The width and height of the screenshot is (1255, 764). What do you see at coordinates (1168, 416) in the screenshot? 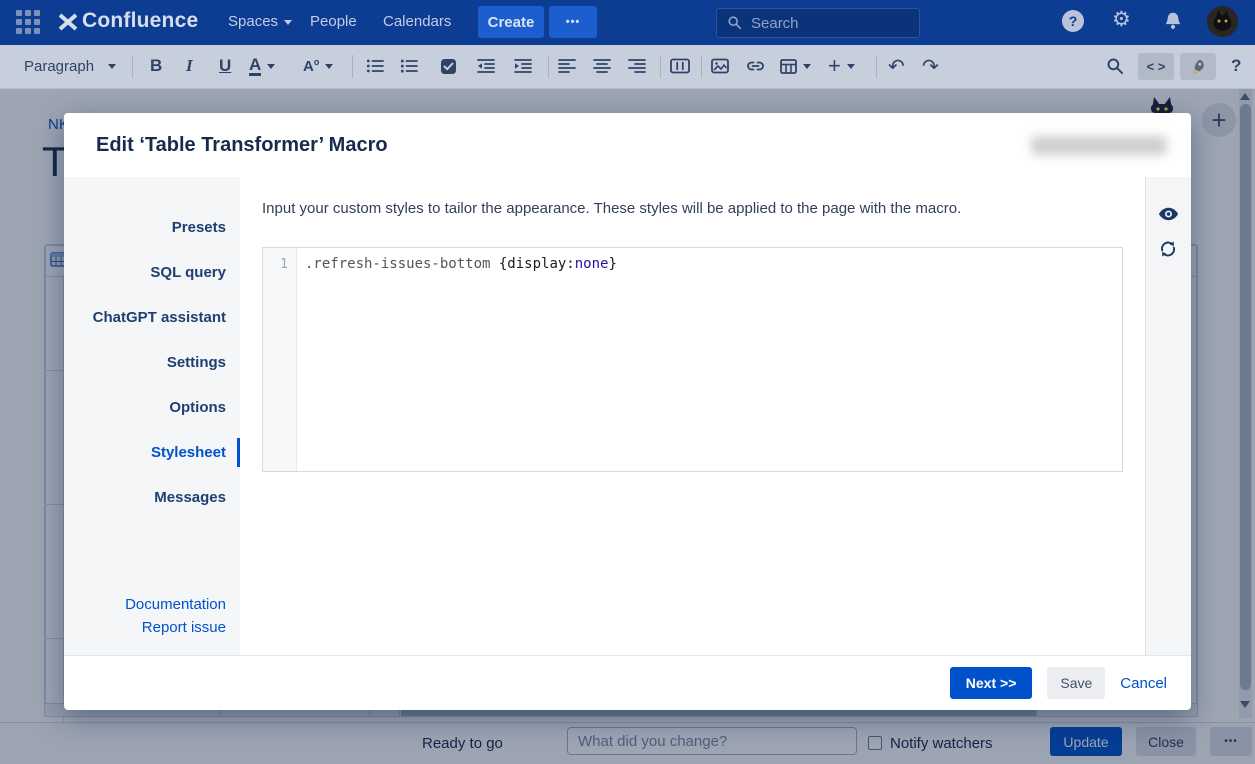
I see `dialog-side-actions` at bounding box center [1168, 416].